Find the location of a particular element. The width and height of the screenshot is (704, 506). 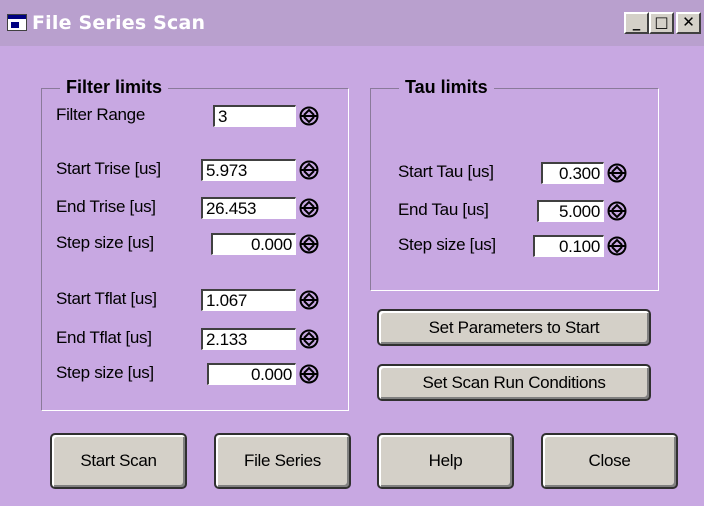

start-tau-spin-icon is located at coordinates (617, 173).